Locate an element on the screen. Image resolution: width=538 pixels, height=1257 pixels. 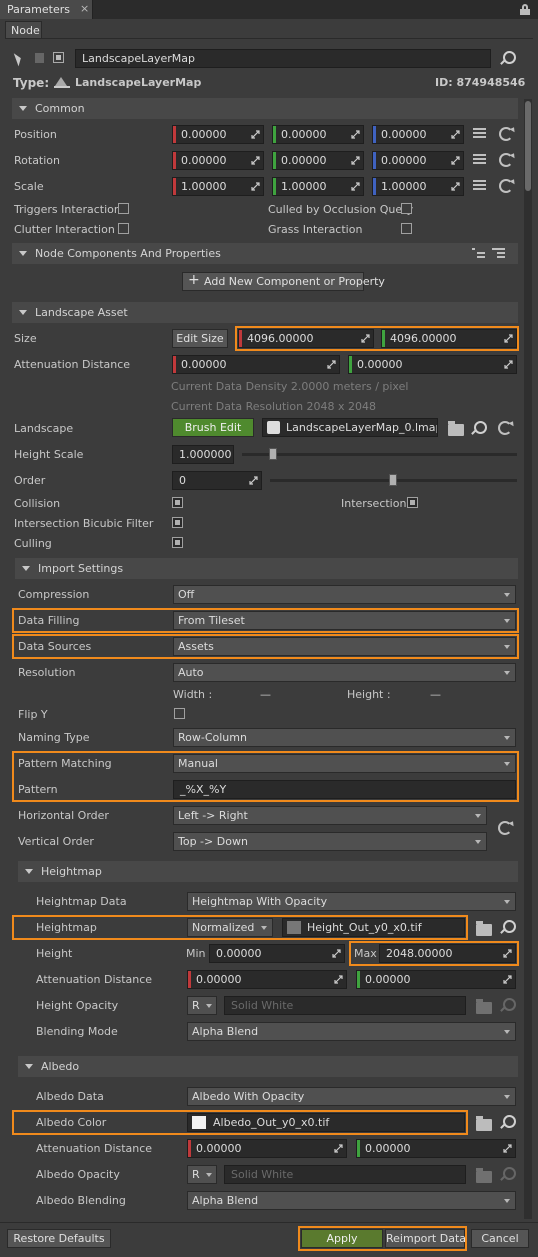
data-sources-dropdown: Assets is located at coordinates (344, 646).